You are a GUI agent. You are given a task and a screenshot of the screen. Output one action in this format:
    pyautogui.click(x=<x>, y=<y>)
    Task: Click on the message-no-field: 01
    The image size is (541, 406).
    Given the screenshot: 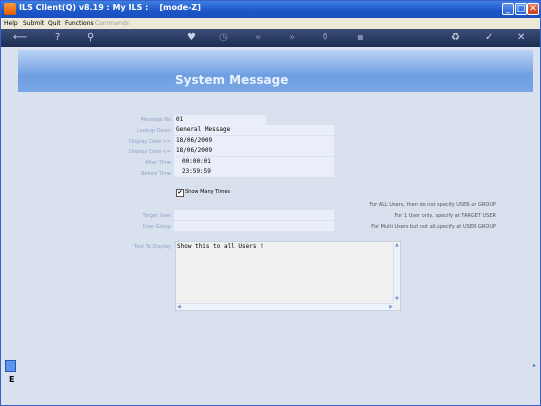 What is the action you would take?
    pyautogui.click(x=220, y=120)
    